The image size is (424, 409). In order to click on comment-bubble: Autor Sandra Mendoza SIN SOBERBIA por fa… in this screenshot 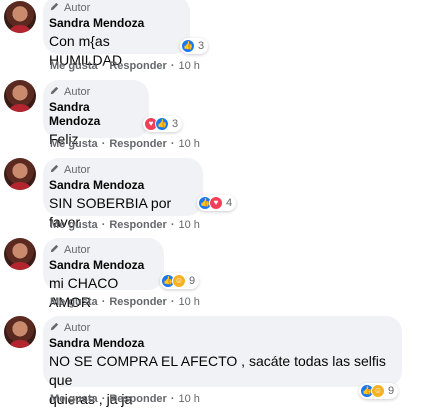, I will do `click(123, 194)`.